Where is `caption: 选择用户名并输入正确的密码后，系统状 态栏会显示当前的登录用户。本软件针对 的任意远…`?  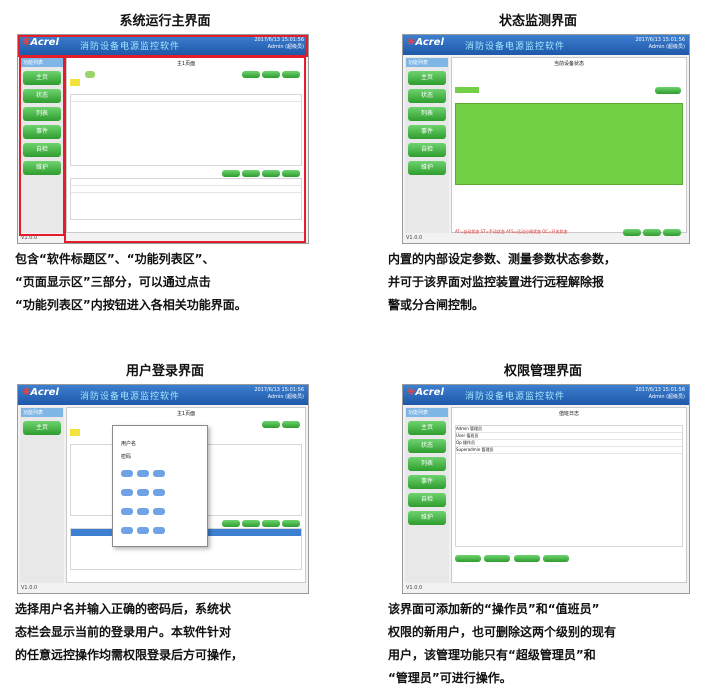 caption: 选择用户名并输入正确的密码后，系统状 态栏会显示当前的登录用户。本软件针对 的任意远… is located at coordinates (129, 632).